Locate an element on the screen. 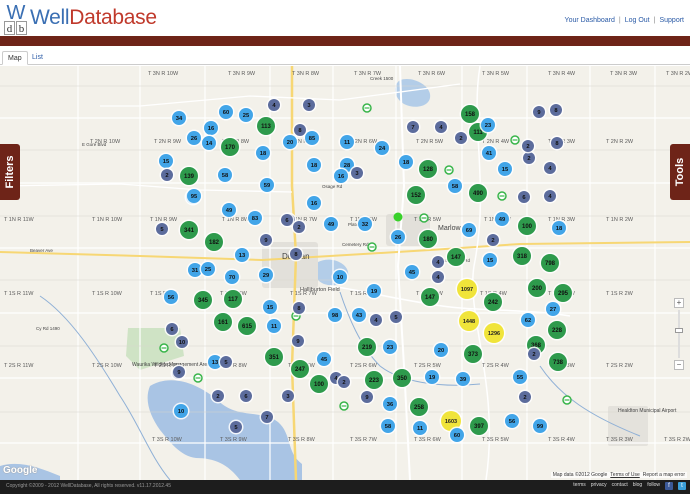 This screenshot has width=690, height=494. twitter-icon: t is located at coordinates (682, 486).